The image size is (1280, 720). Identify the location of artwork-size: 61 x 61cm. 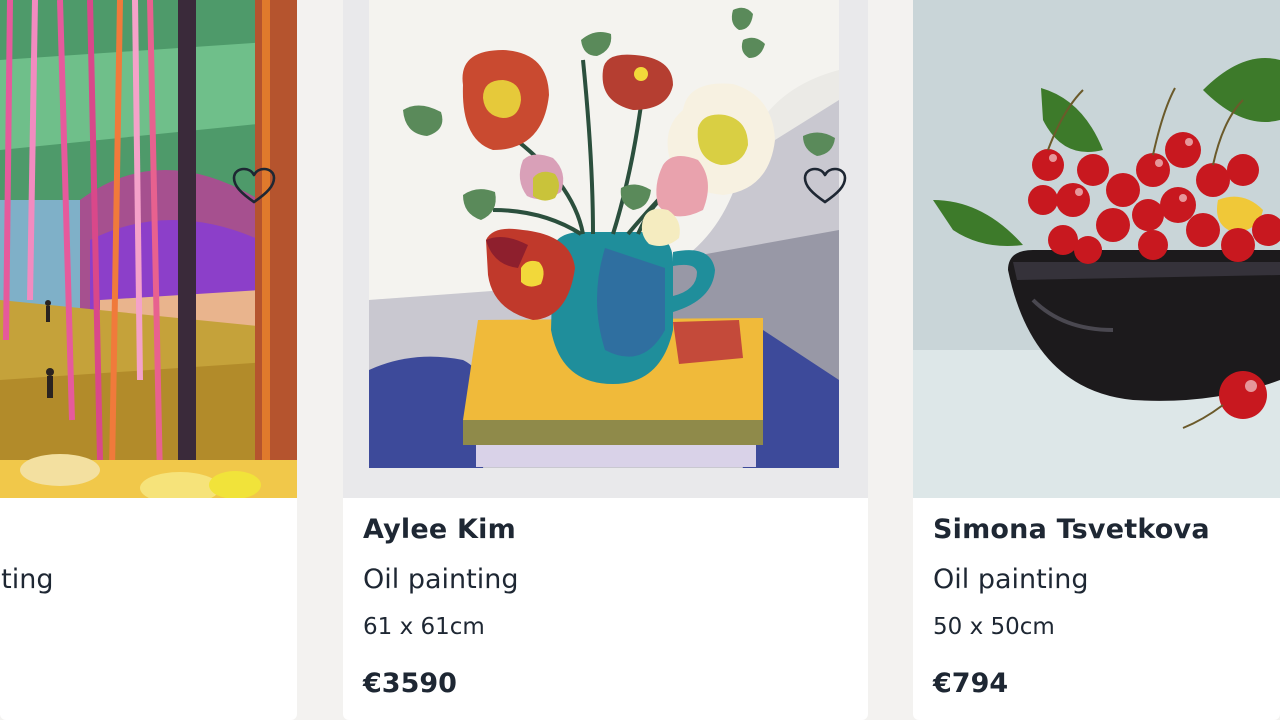
(424, 627).